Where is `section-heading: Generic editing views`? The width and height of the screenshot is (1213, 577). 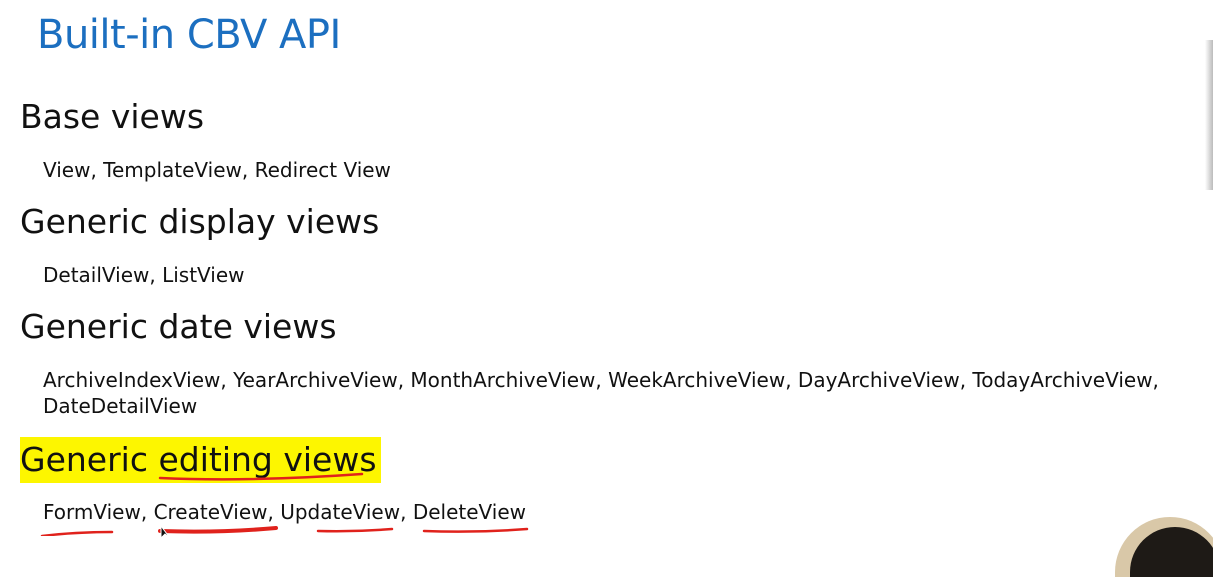 section-heading: Generic editing views is located at coordinates (200, 460).